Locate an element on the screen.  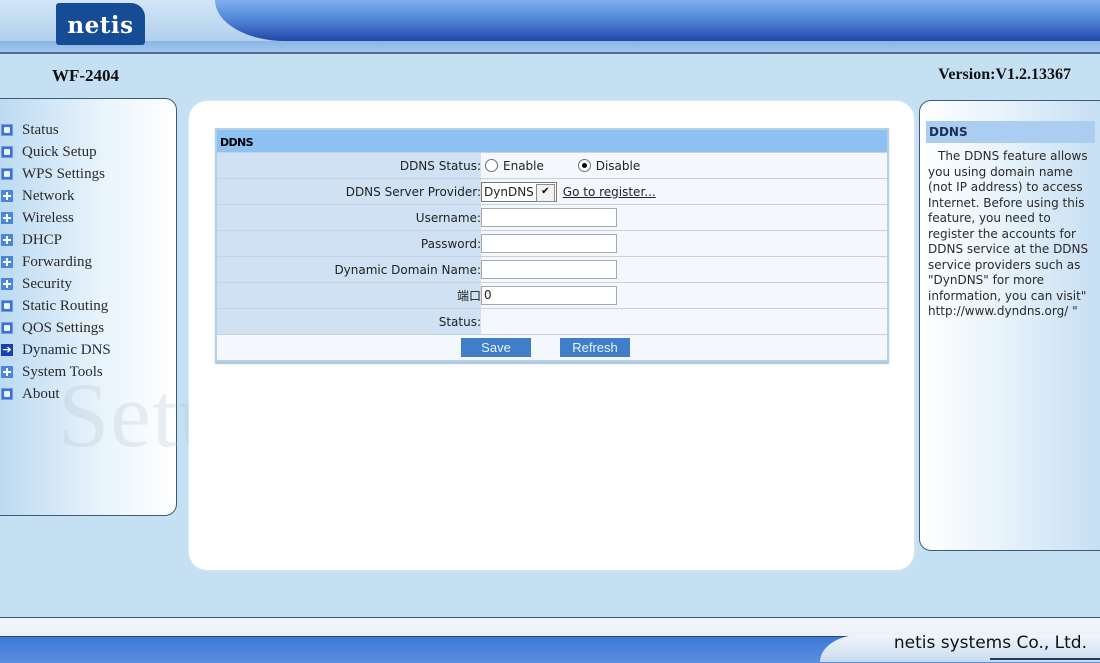
header-bar: netis is located at coordinates (550, 27).